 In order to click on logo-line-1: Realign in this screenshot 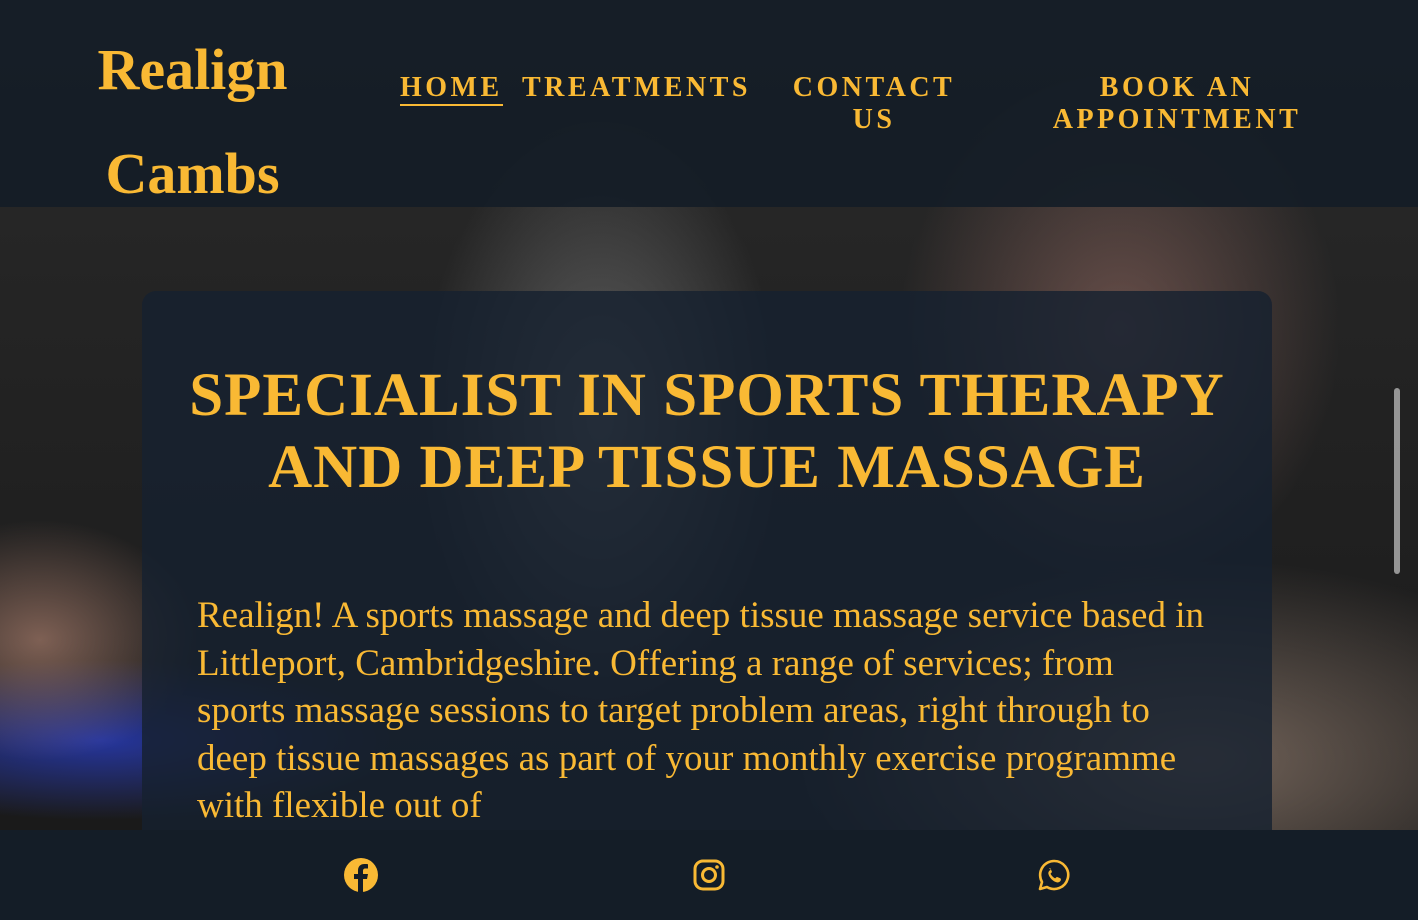, I will do `click(192, 69)`.